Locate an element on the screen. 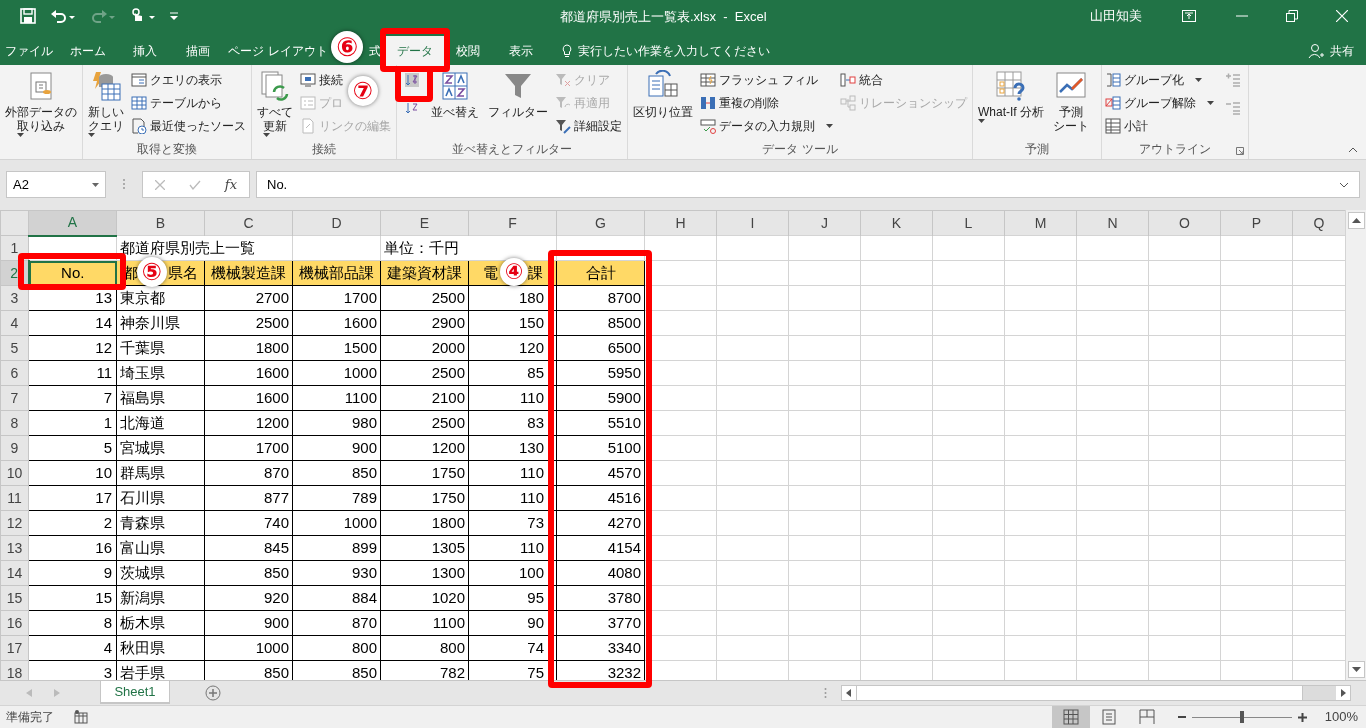 The width and height of the screenshot is (1366, 728). scroll-up-icon is located at coordinates (1356, 220).